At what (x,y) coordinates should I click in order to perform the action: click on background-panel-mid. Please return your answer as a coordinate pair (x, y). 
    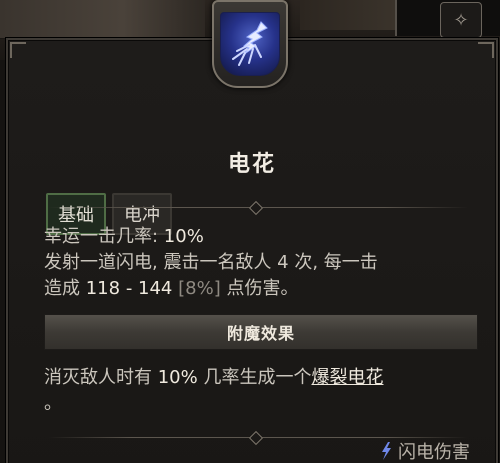
    Looking at the image, I should click on (347, 15).